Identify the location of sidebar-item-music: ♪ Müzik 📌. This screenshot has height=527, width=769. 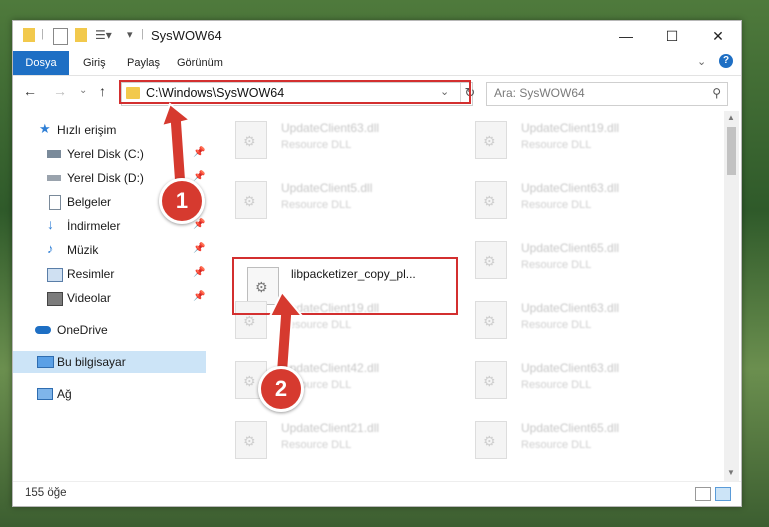
(109, 250).